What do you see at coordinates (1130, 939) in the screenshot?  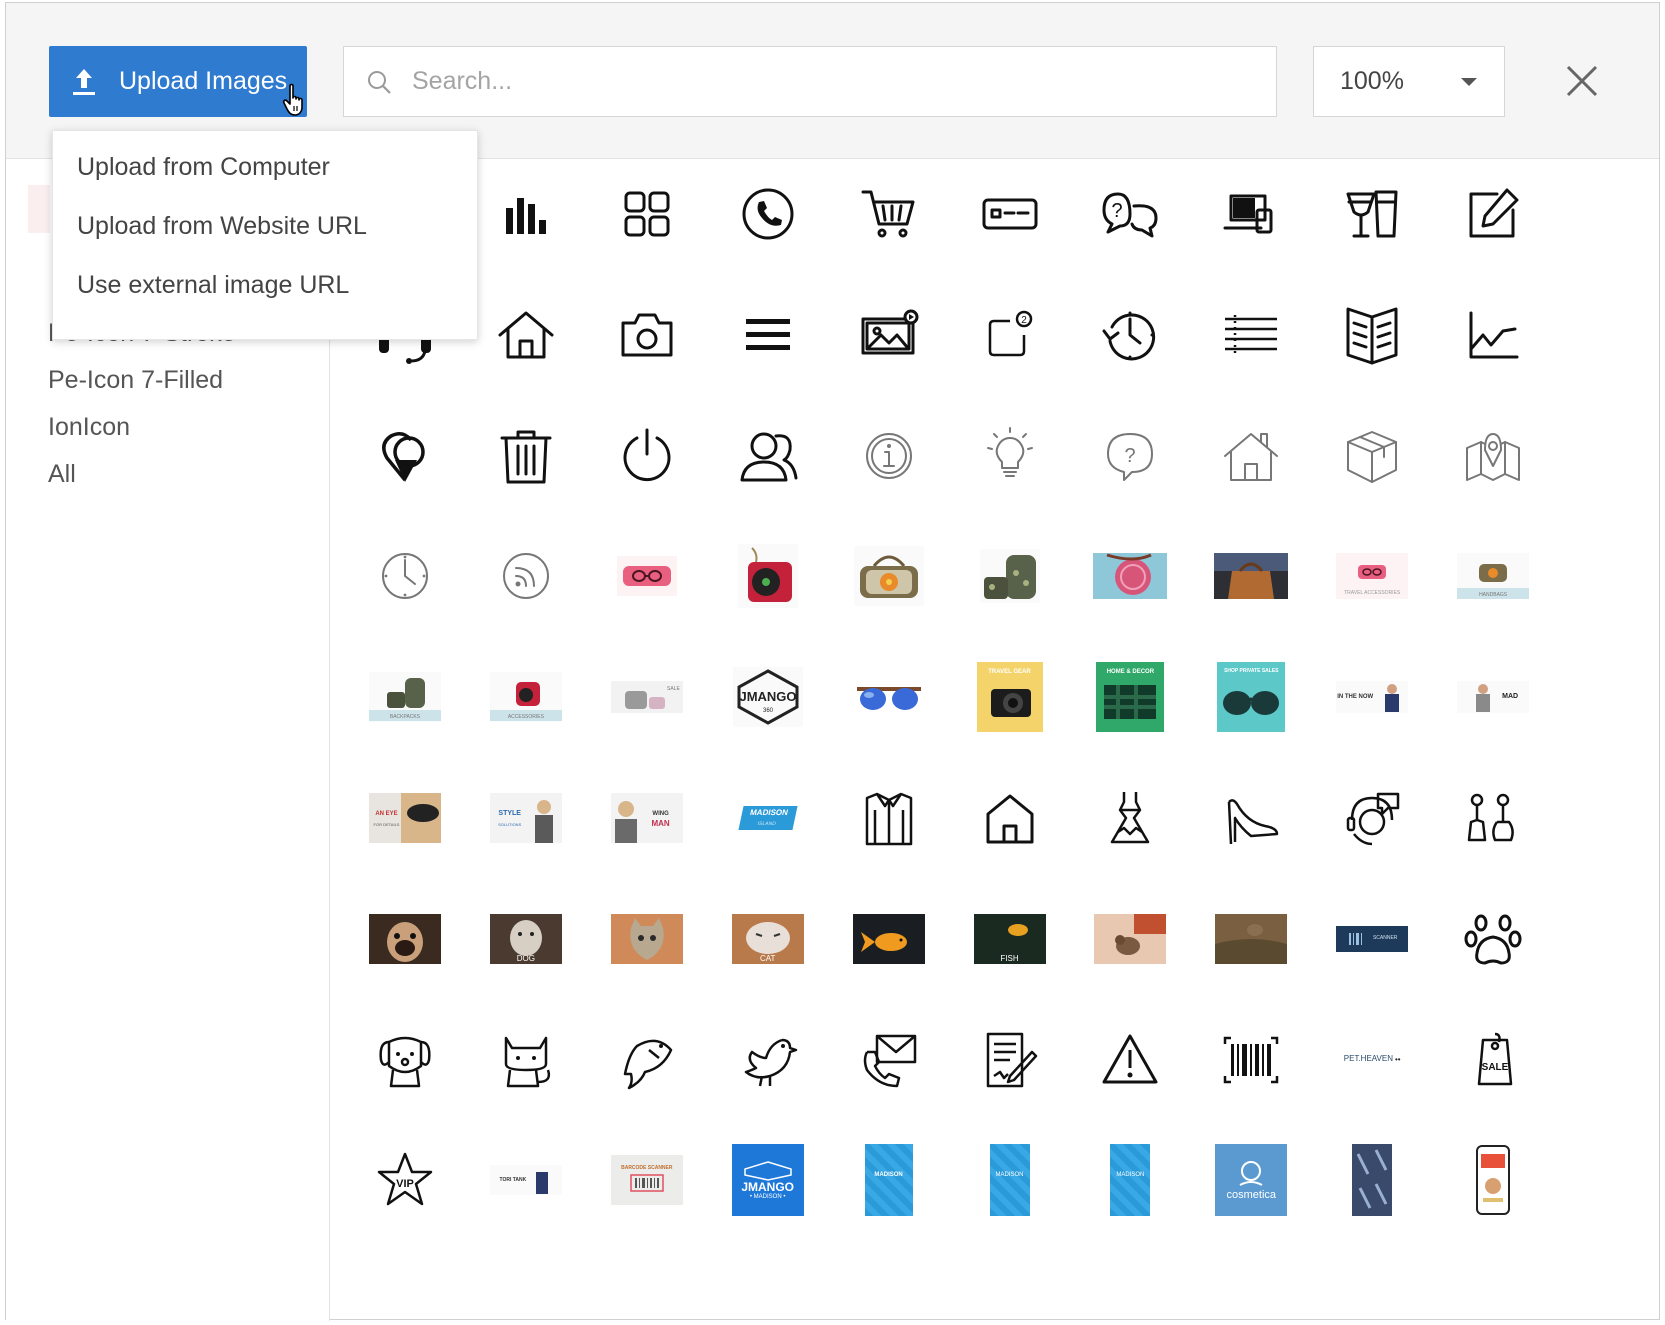 I see `sparrow-thumbnail` at bounding box center [1130, 939].